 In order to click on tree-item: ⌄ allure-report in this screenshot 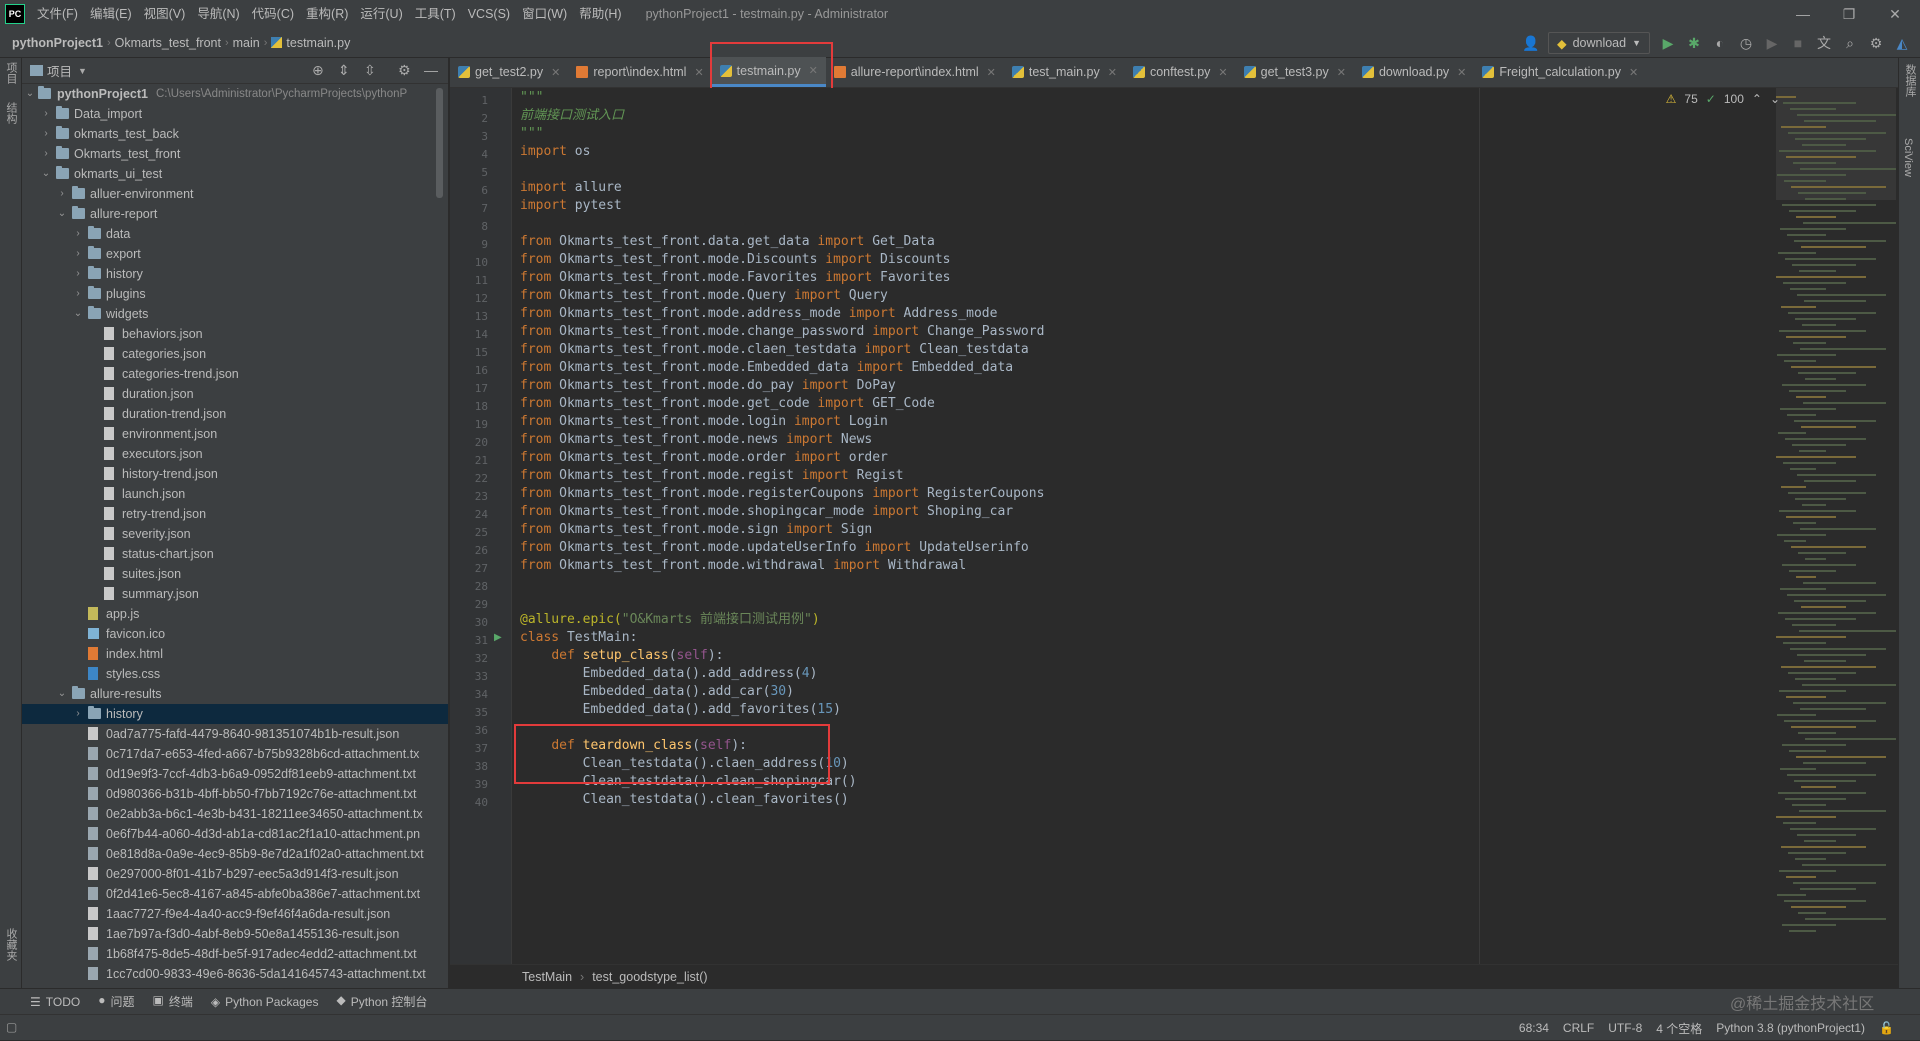, I will do `click(235, 214)`.